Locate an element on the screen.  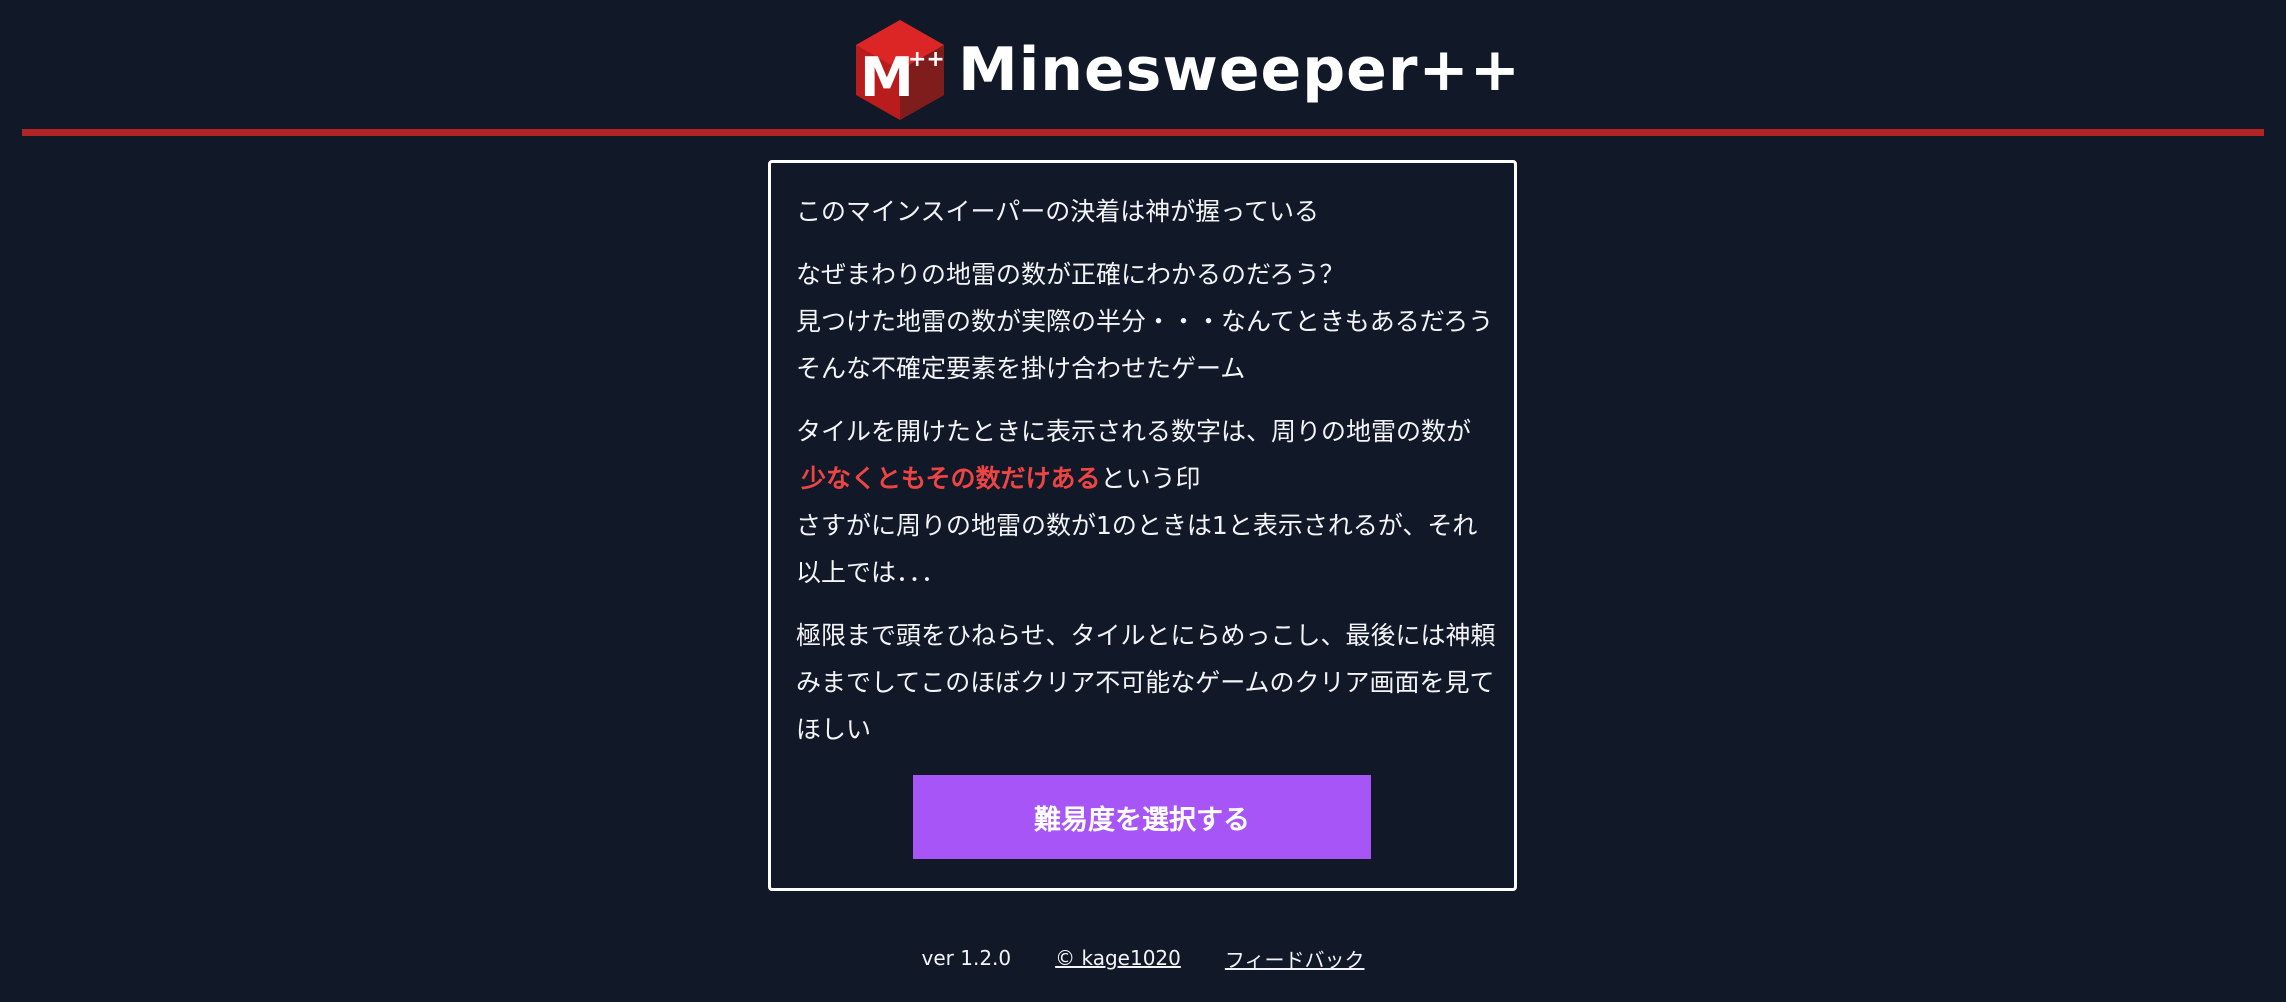
logo: M ++ Minesweeper++ is located at coordinates (1187, 70).